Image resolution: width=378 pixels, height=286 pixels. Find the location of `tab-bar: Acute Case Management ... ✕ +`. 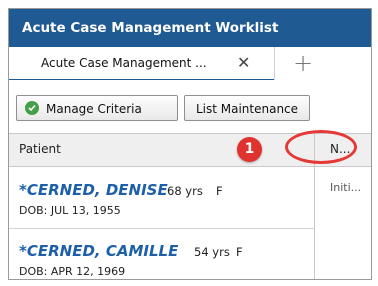

tab-bar: Acute Case Management ... ✕ + is located at coordinates (190, 64).